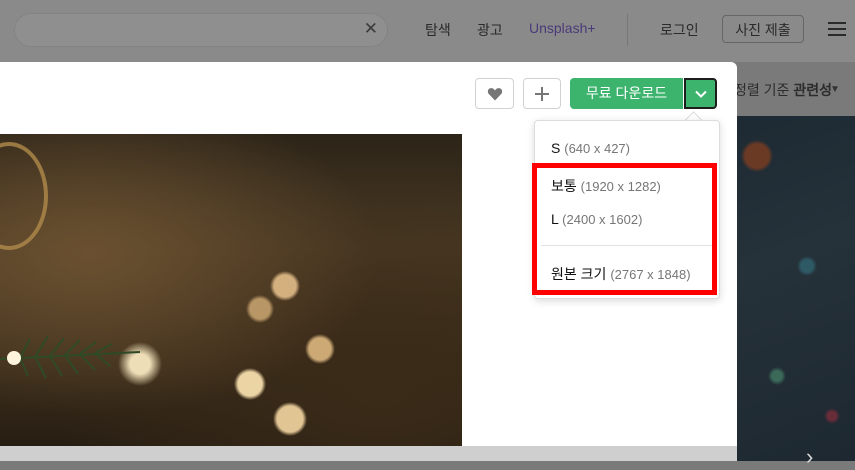 This screenshot has width=855, height=470. I want to click on hamburger-menu-icon, so click(837, 29).